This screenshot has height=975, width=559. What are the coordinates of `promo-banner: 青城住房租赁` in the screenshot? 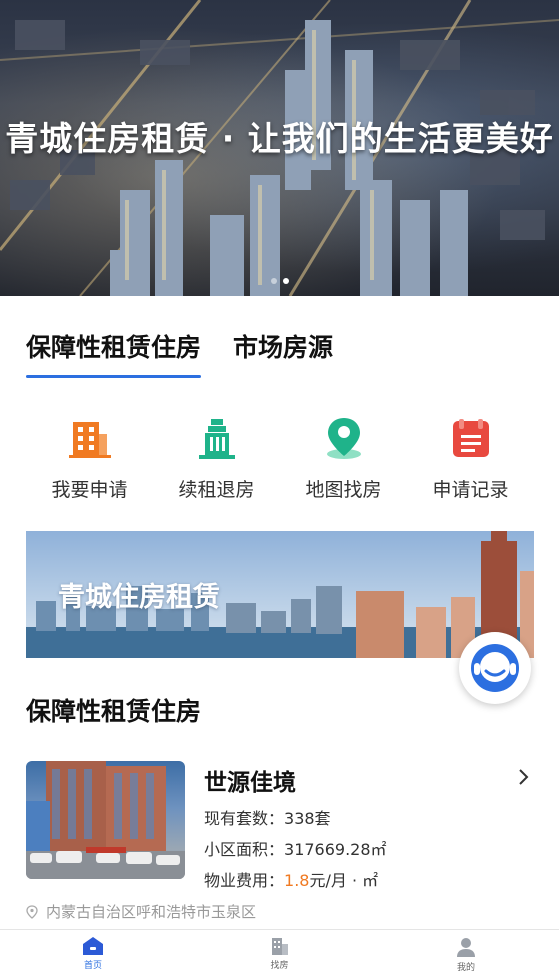 It's located at (280, 594).